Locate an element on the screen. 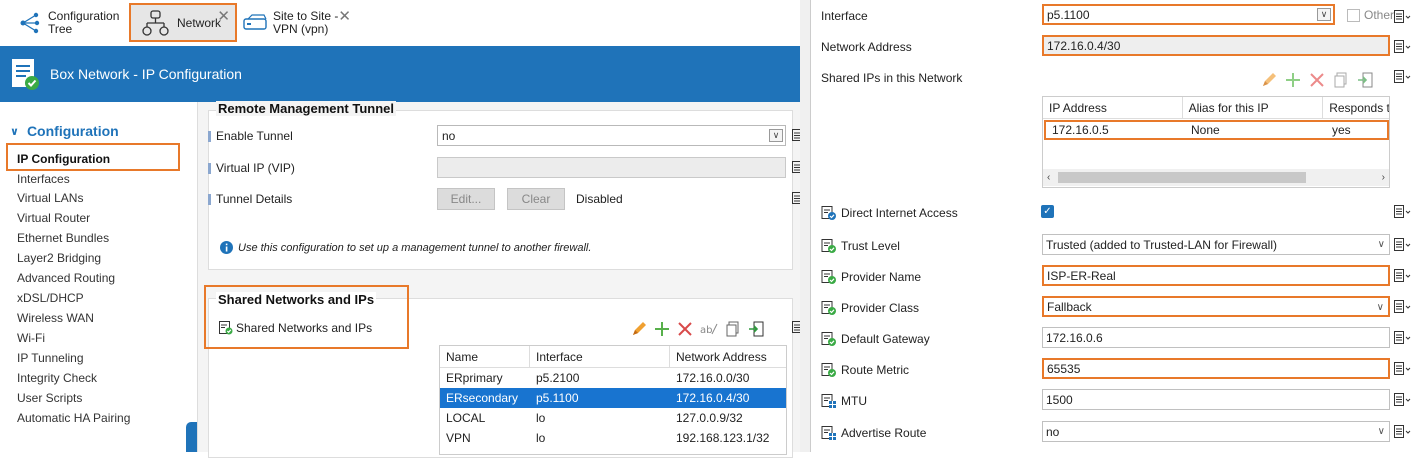 This screenshot has height=458, width=1414. chevron-right-icon: › is located at coordinates (1383, 177).